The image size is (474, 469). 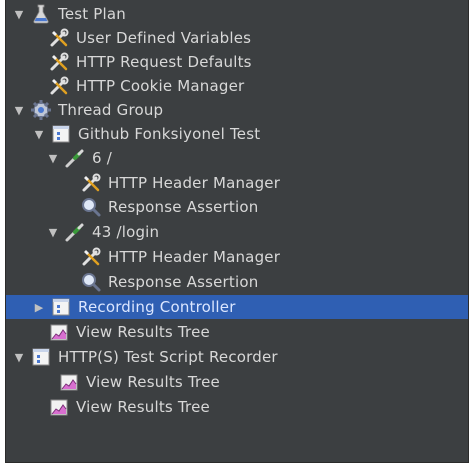 I want to click on tree-node-recording-controller: ▶ Recording Controller, so click(x=237, y=307).